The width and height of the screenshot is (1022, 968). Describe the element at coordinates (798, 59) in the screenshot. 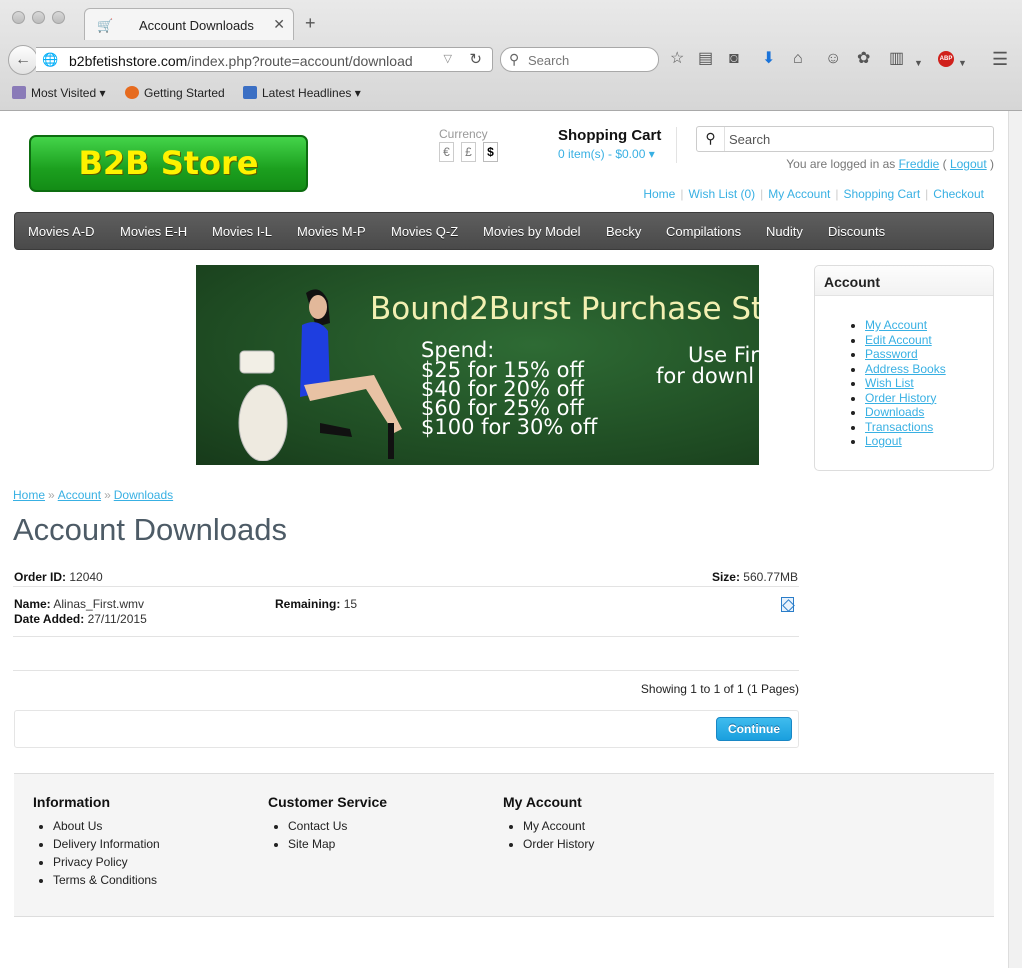

I see `home-icon: ⌂` at that location.